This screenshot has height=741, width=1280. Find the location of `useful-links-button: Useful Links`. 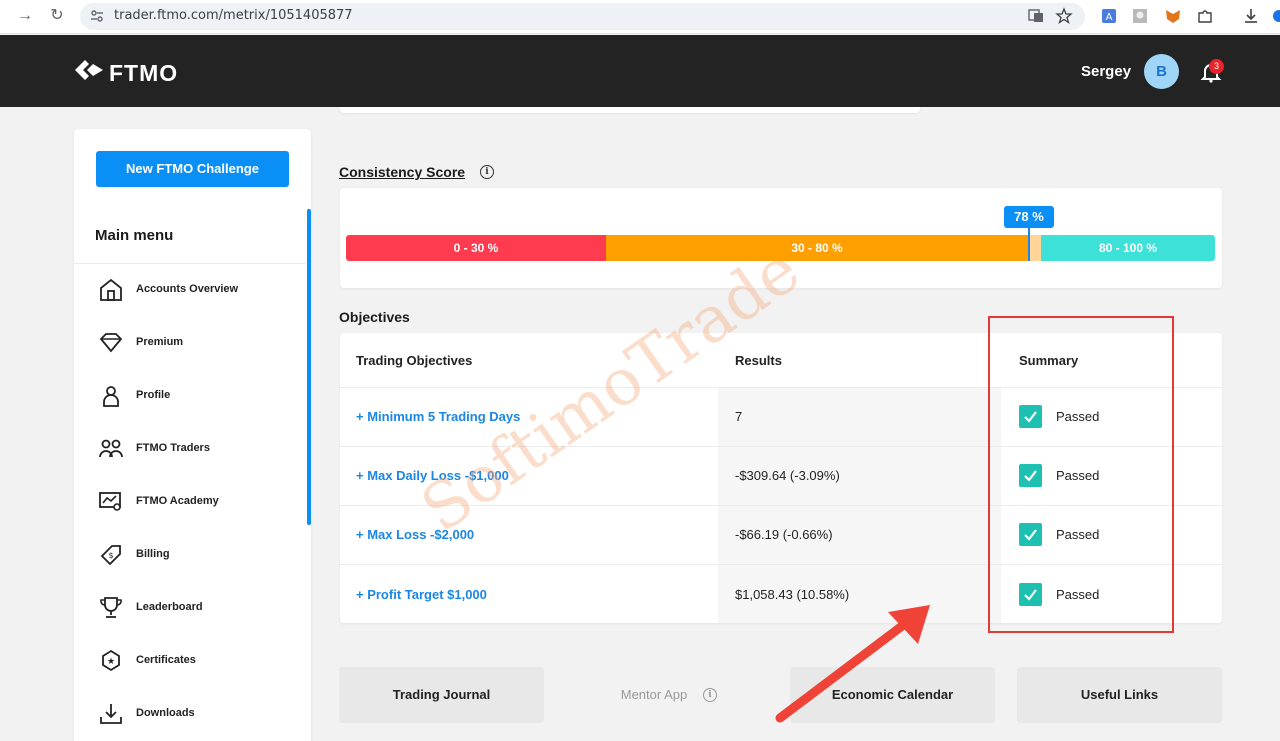

useful-links-button: Useful Links is located at coordinates (1119, 695).